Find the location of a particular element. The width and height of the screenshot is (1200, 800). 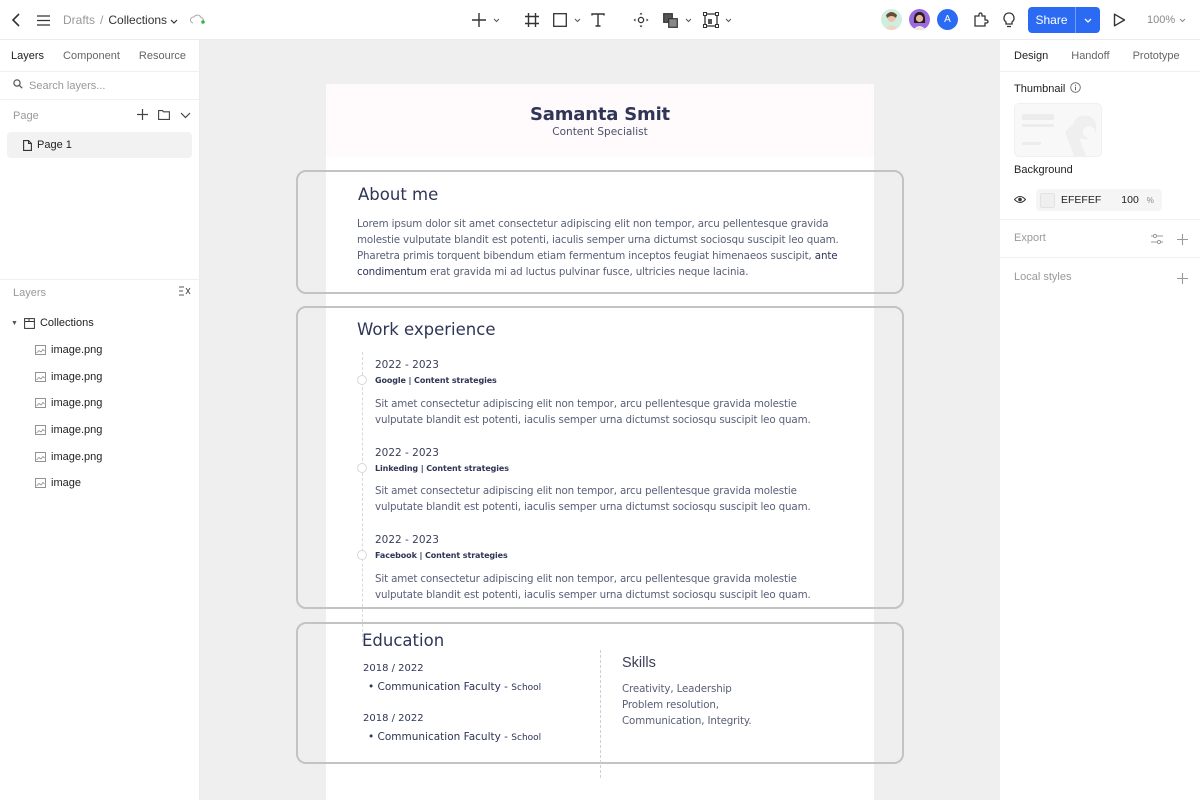

expand-caret-icon: ▼ is located at coordinates (14, 323).